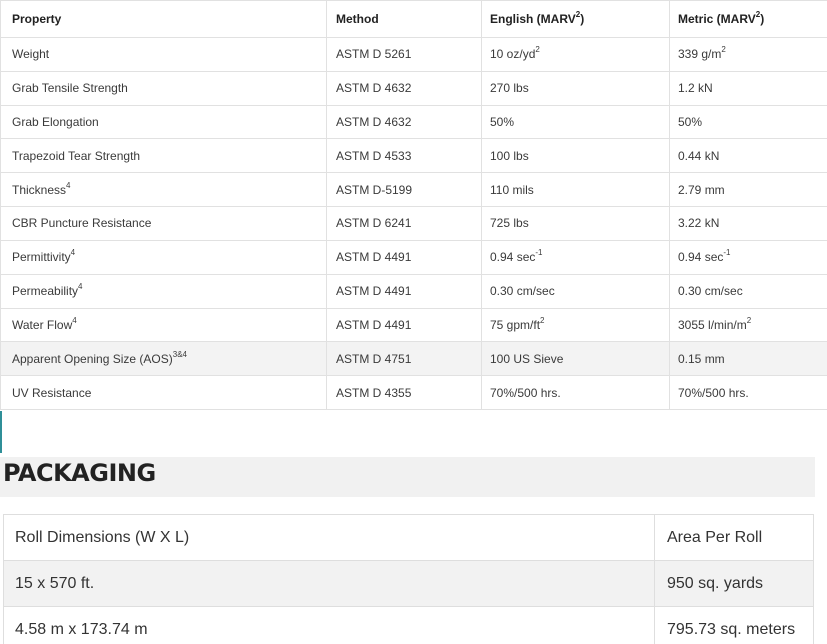 The width and height of the screenshot is (827, 644). What do you see at coordinates (748, 257) in the screenshot?
I see `metric-value-cell: 0.94 sec-1` at bounding box center [748, 257].